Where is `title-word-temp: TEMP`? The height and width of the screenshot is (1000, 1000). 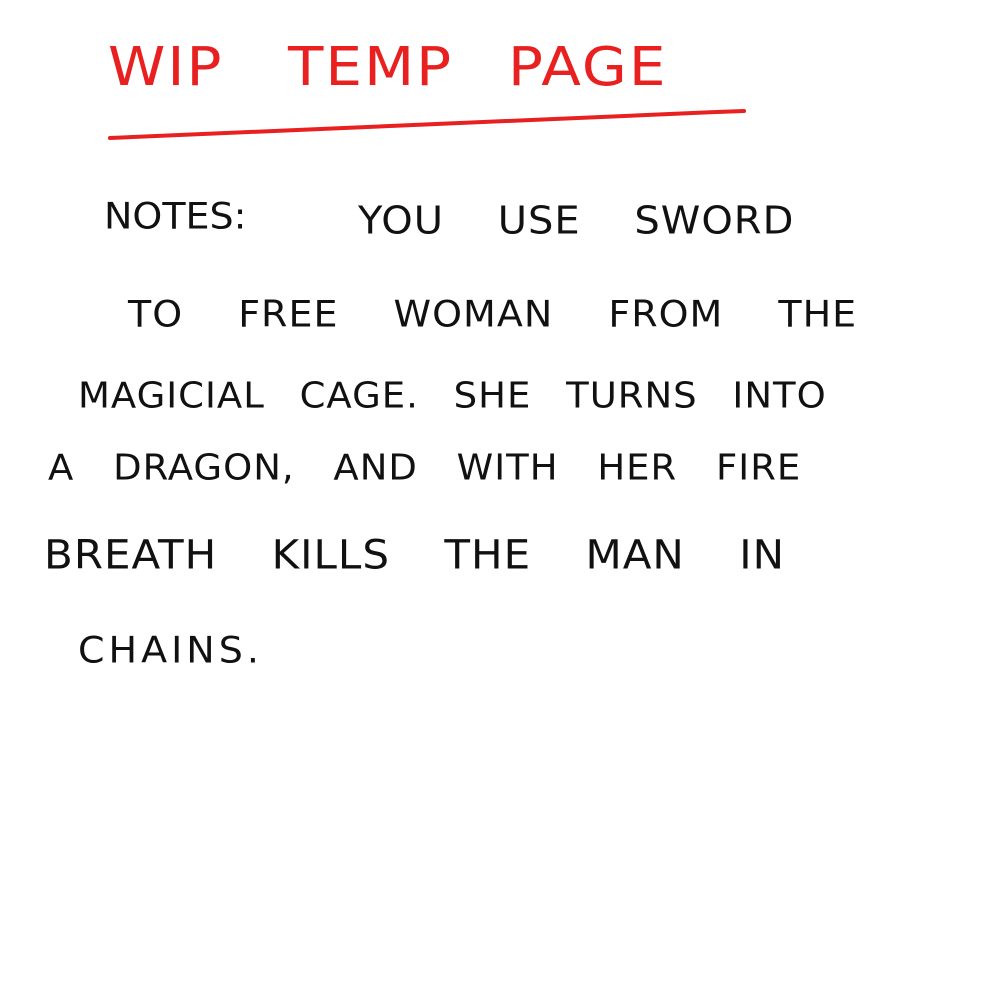
title-word-temp: TEMP is located at coordinates (371, 66).